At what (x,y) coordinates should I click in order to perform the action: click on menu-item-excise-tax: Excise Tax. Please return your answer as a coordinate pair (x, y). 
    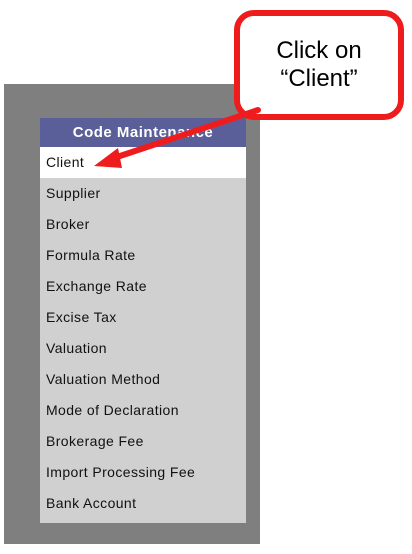
    Looking at the image, I should click on (143, 317).